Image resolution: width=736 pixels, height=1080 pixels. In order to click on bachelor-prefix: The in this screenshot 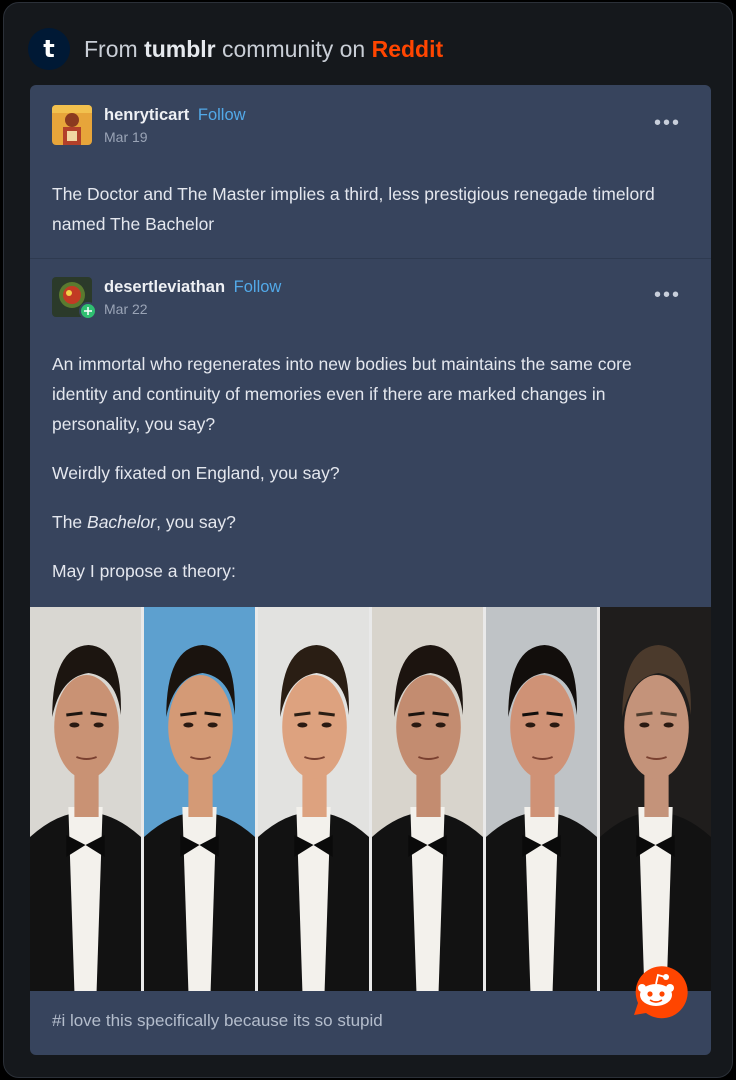, I will do `click(70, 522)`.